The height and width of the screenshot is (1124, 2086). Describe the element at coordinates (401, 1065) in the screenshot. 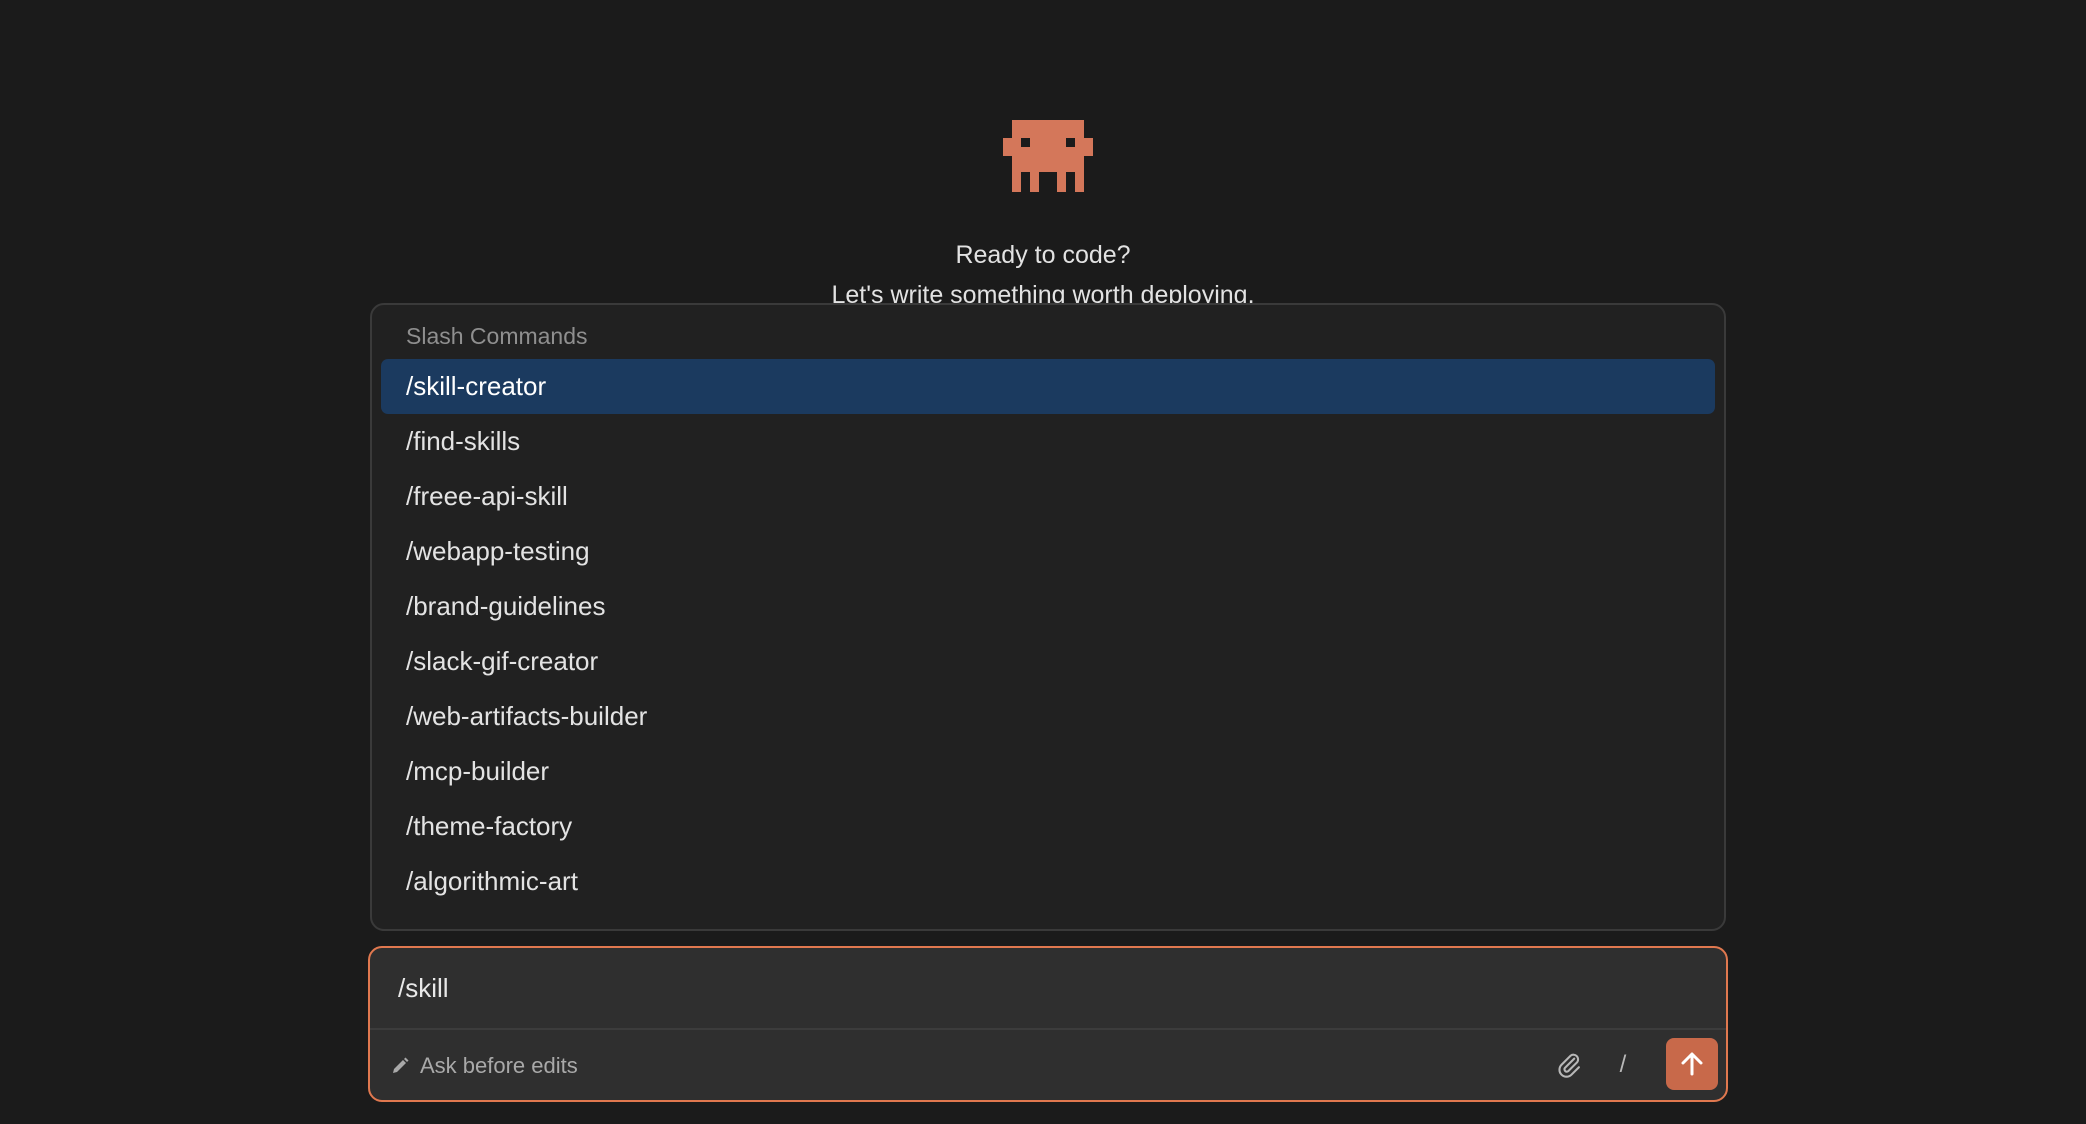

I see `pencil-icon` at that location.